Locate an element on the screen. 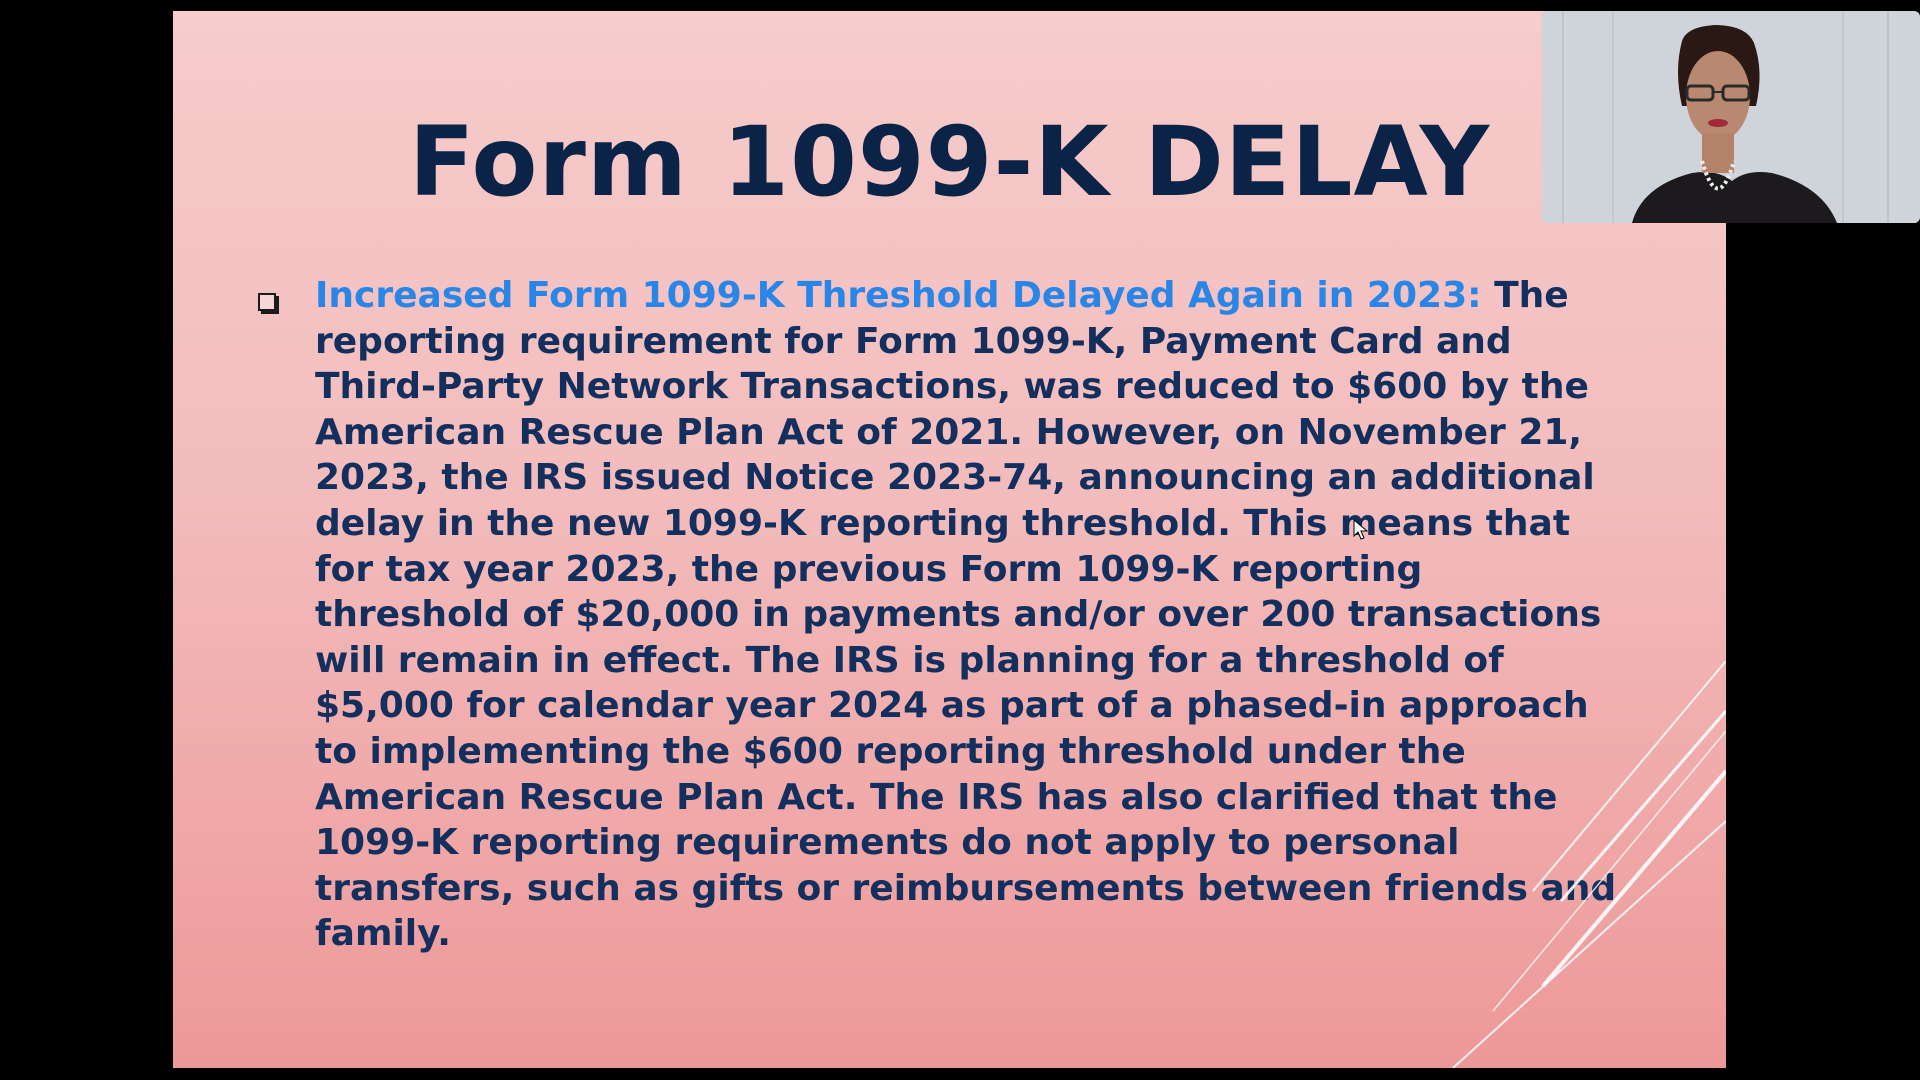 The height and width of the screenshot is (1080, 1920). presenter-webcam-feed is located at coordinates (1731, 117).